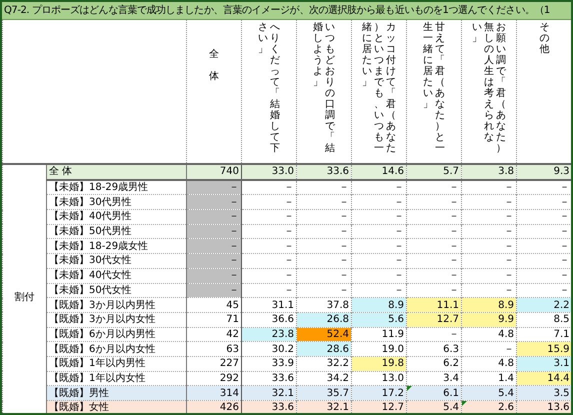 The width and height of the screenshot is (573, 415). Describe the element at coordinates (324, 393) in the screenshot. I see `table-cell: 35.7` at that location.